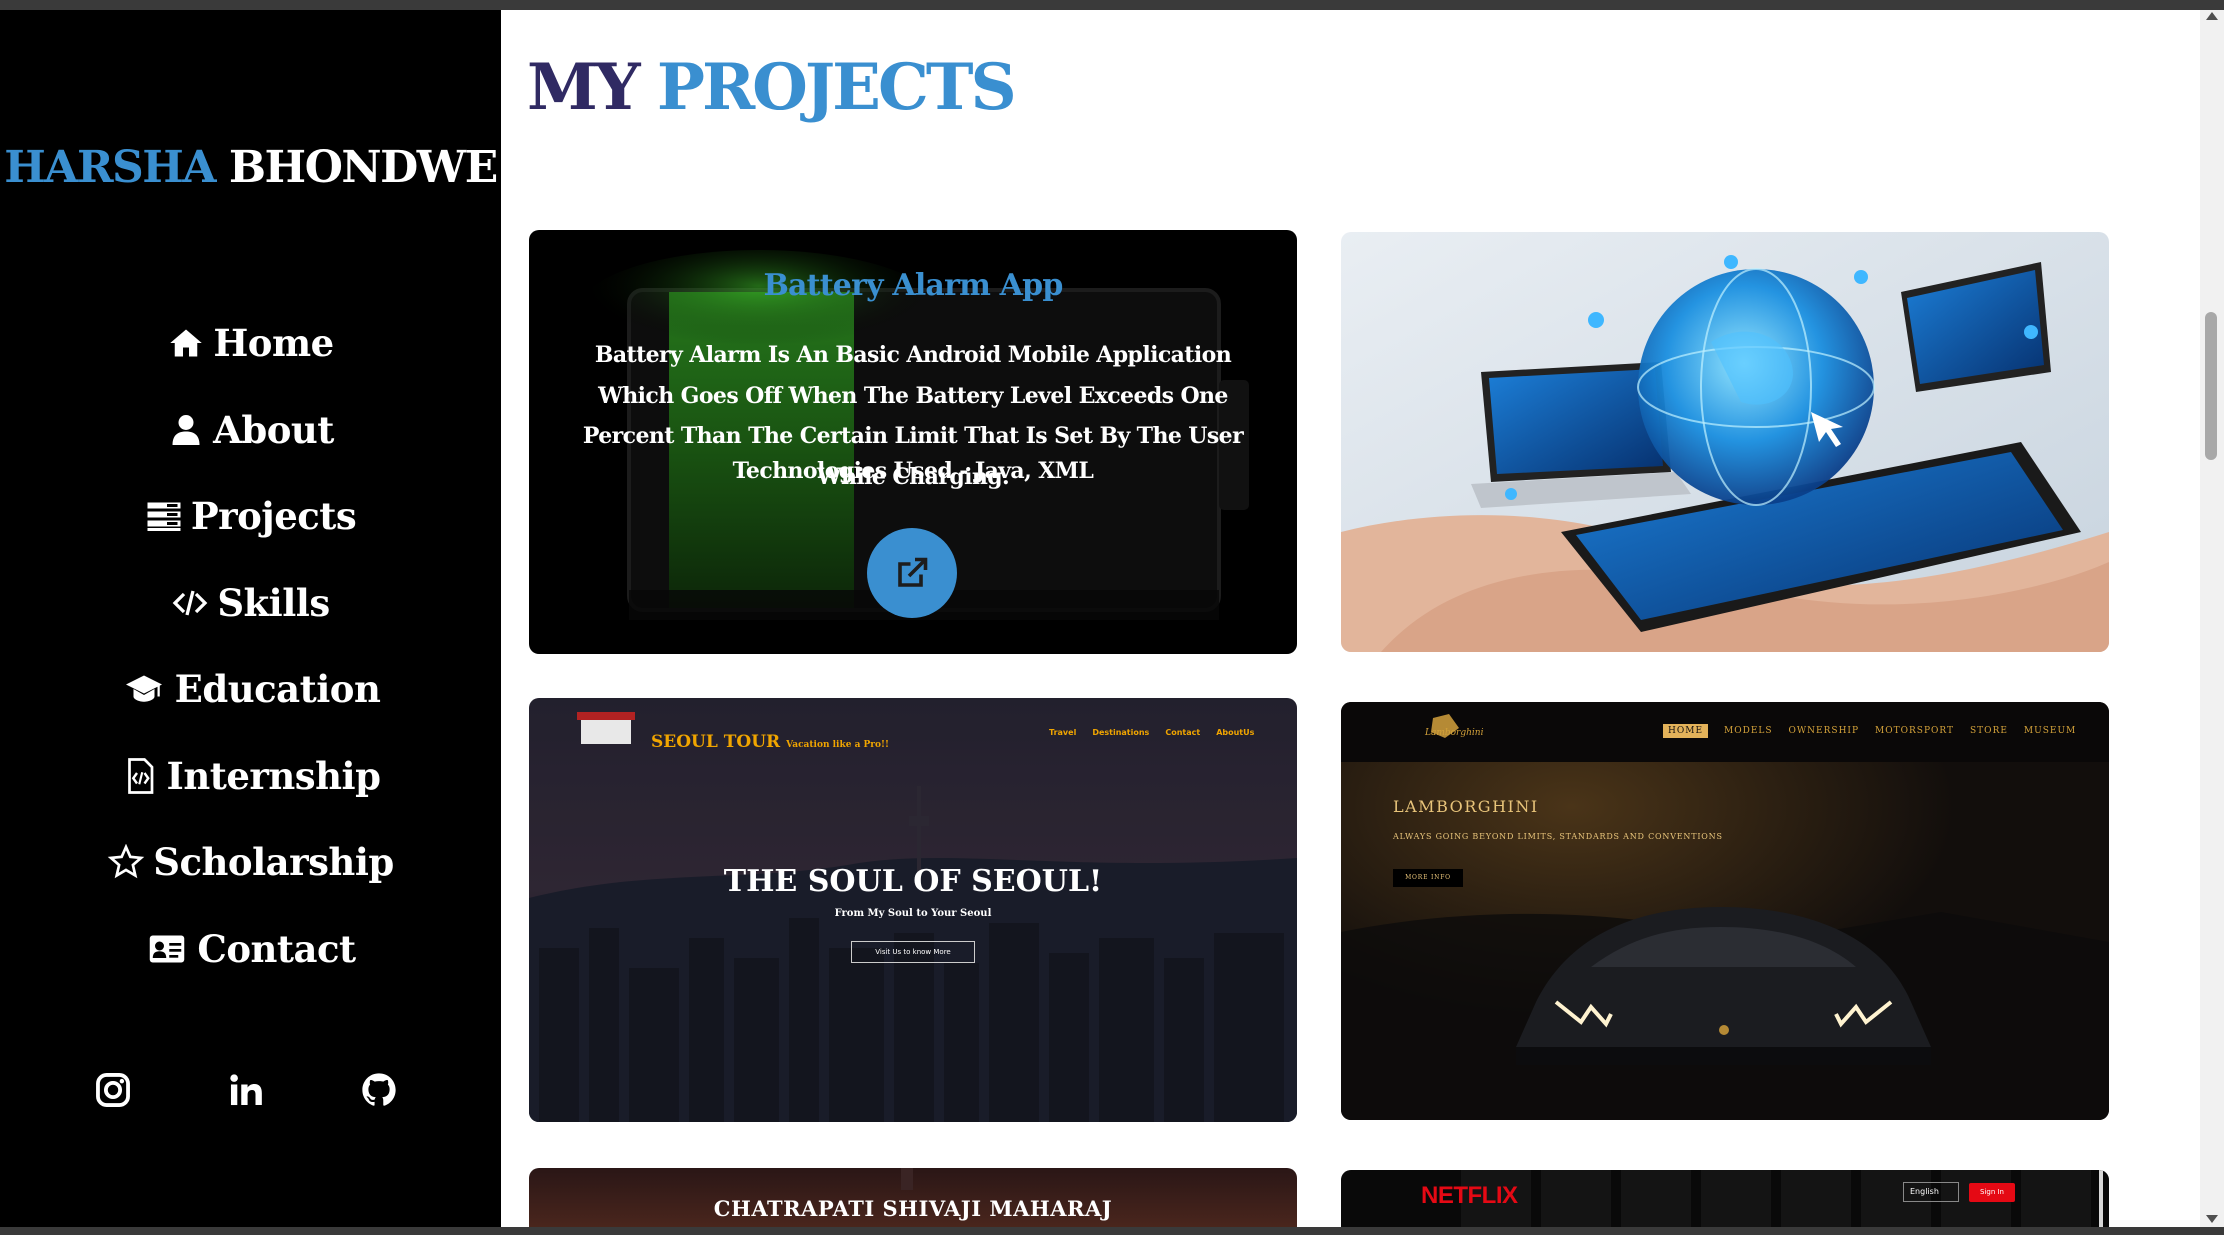 Image resolution: width=2224 pixels, height=1235 pixels. Describe the element at coordinates (1112, 5) in the screenshot. I see `window-top-bar` at that location.